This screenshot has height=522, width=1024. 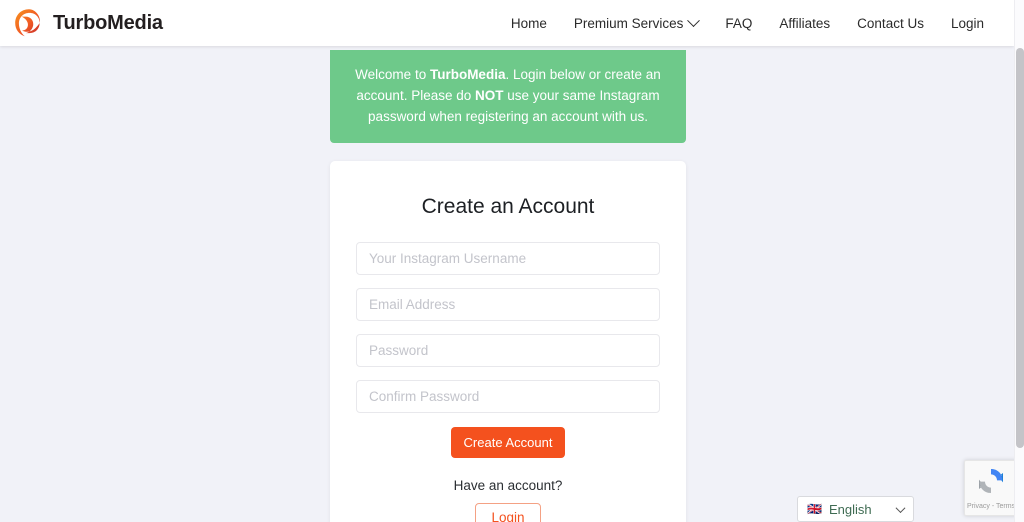 I want to click on nav-item-premium-services: Premium Services, so click(x=637, y=22).